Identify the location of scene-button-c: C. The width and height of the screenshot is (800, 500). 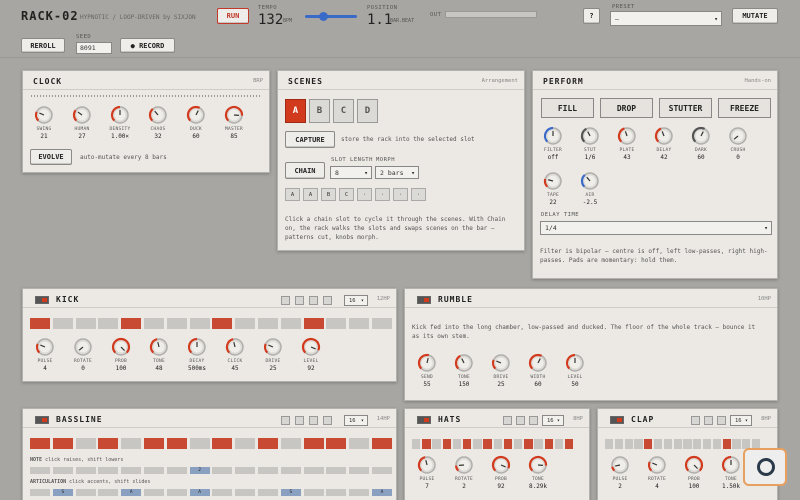
(343, 111).